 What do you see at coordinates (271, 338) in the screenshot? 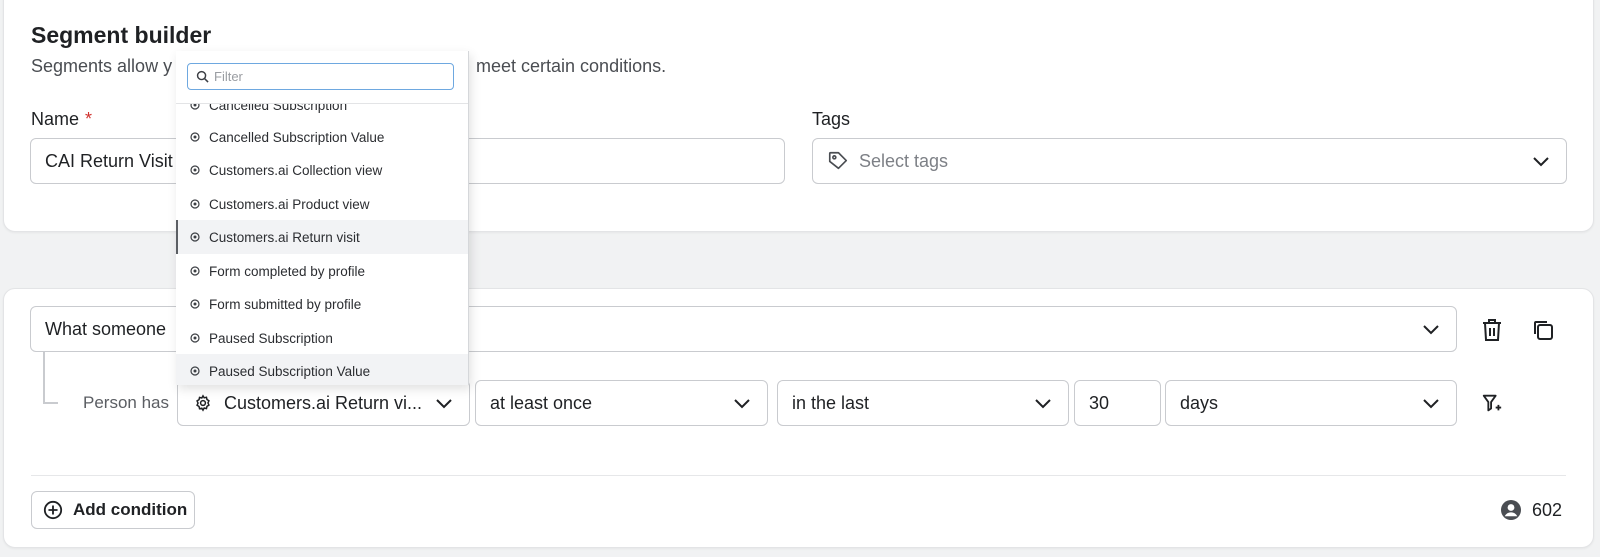
I see `option-label: Paused Subscription` at bounding box center [271, 338].